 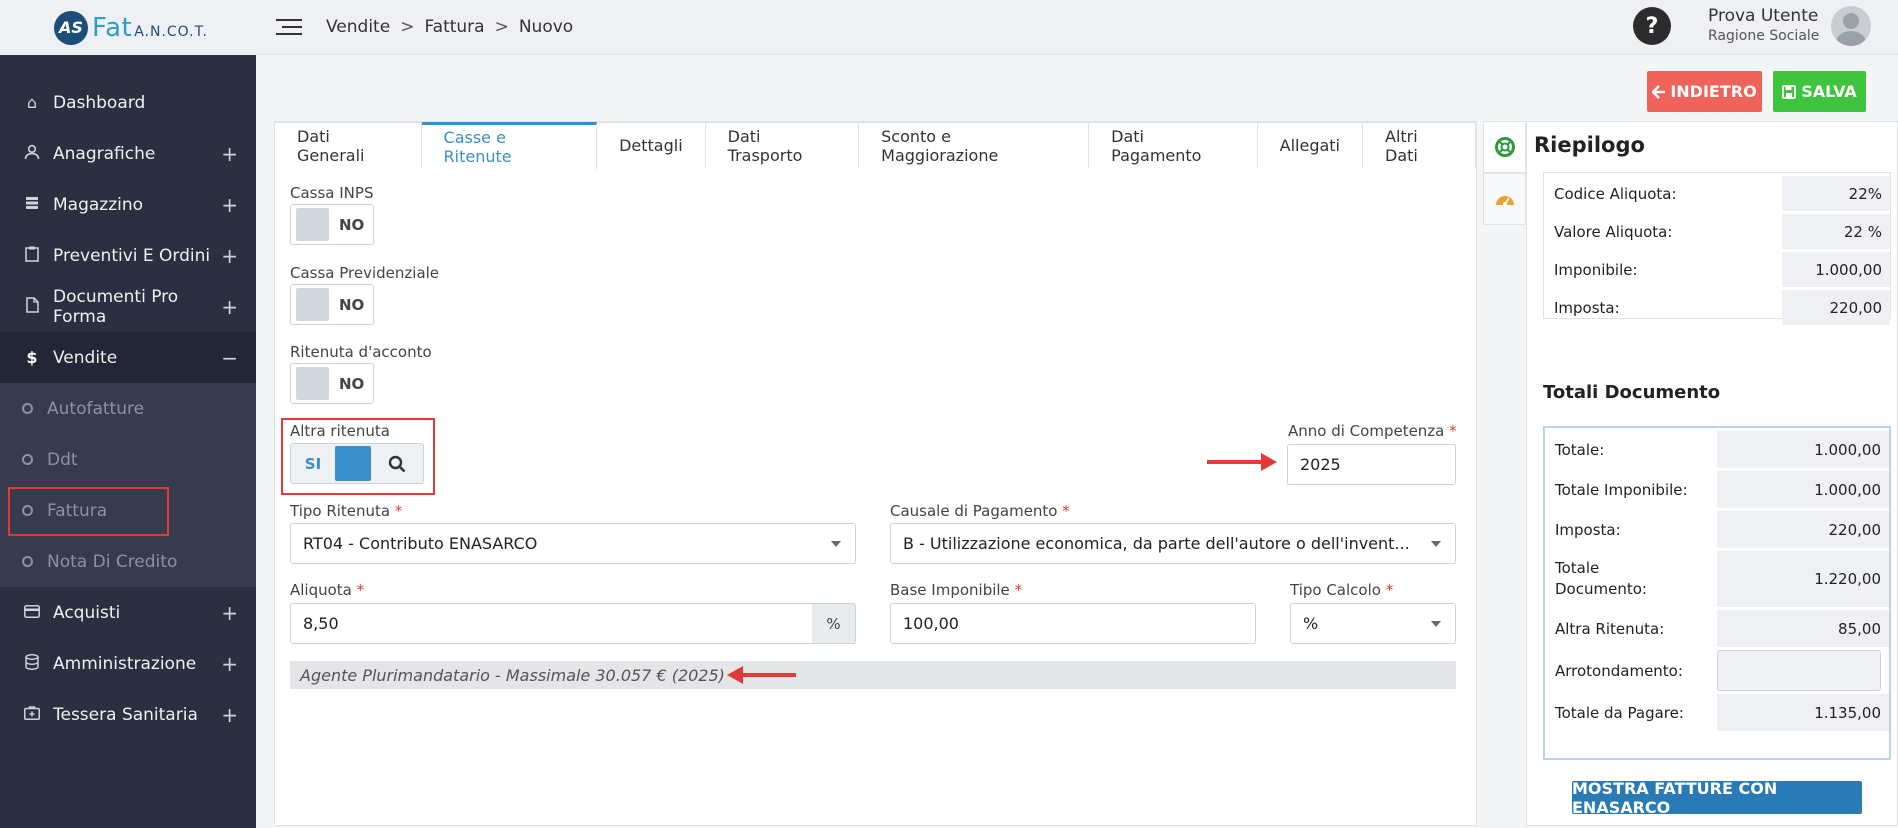 What do you see at coordinates (1659, 91) in the screenshot?
I see `arrow-left-icon` at bounding box center [1659, 91].